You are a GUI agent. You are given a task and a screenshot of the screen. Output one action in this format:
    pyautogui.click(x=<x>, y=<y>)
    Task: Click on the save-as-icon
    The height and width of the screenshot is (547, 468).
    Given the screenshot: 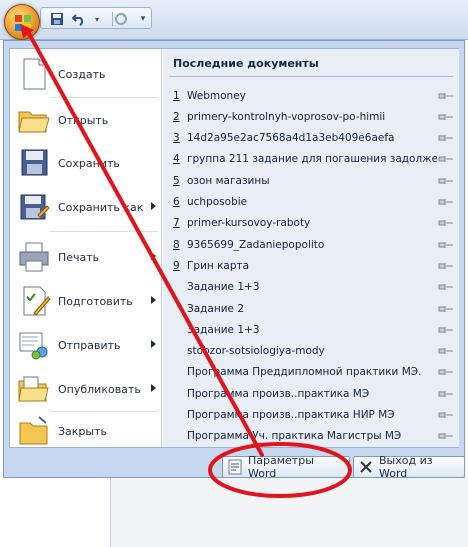 What is the action you would take?
    pyautogui.click(x=34, y=207)
    